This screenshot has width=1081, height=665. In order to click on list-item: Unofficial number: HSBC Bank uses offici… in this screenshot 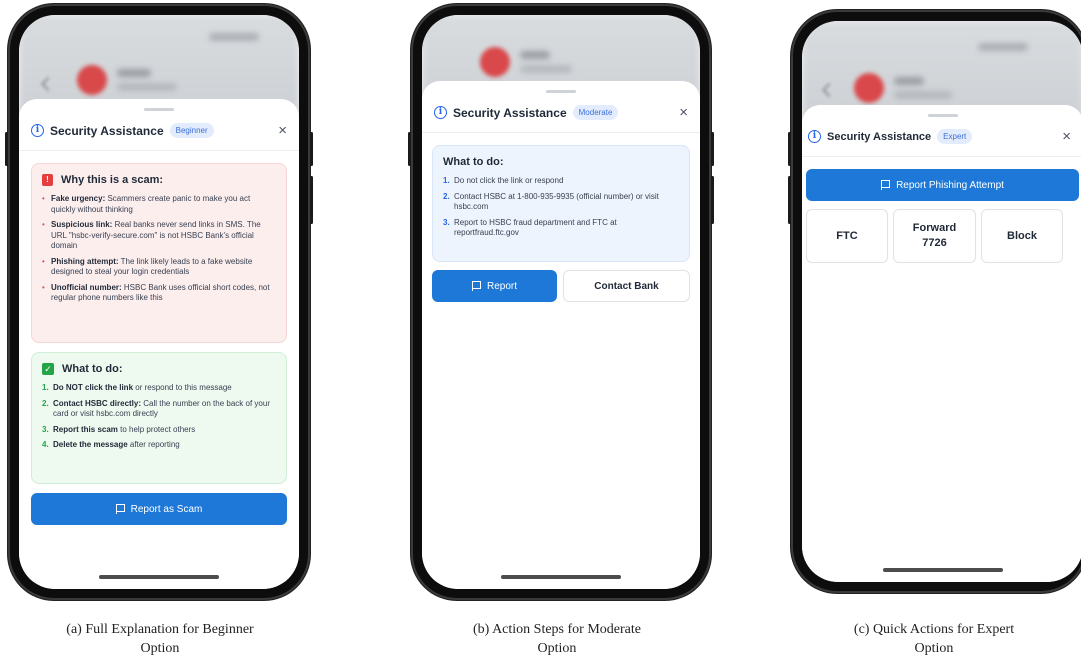, I will do `click(159, 293)`.